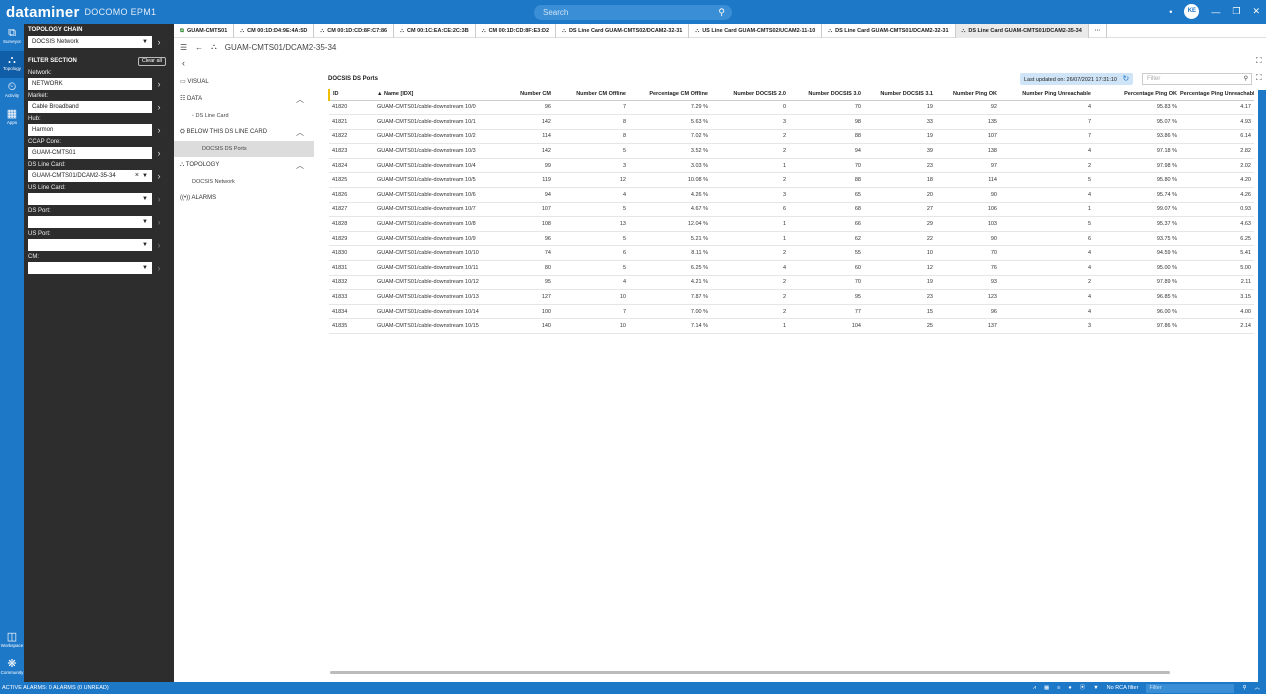 This screenshot has height=694, width=1266. I want to click on tab-3: ⛬ CM 00:1C:EA:CE:2C:3B, so click(435, 31).